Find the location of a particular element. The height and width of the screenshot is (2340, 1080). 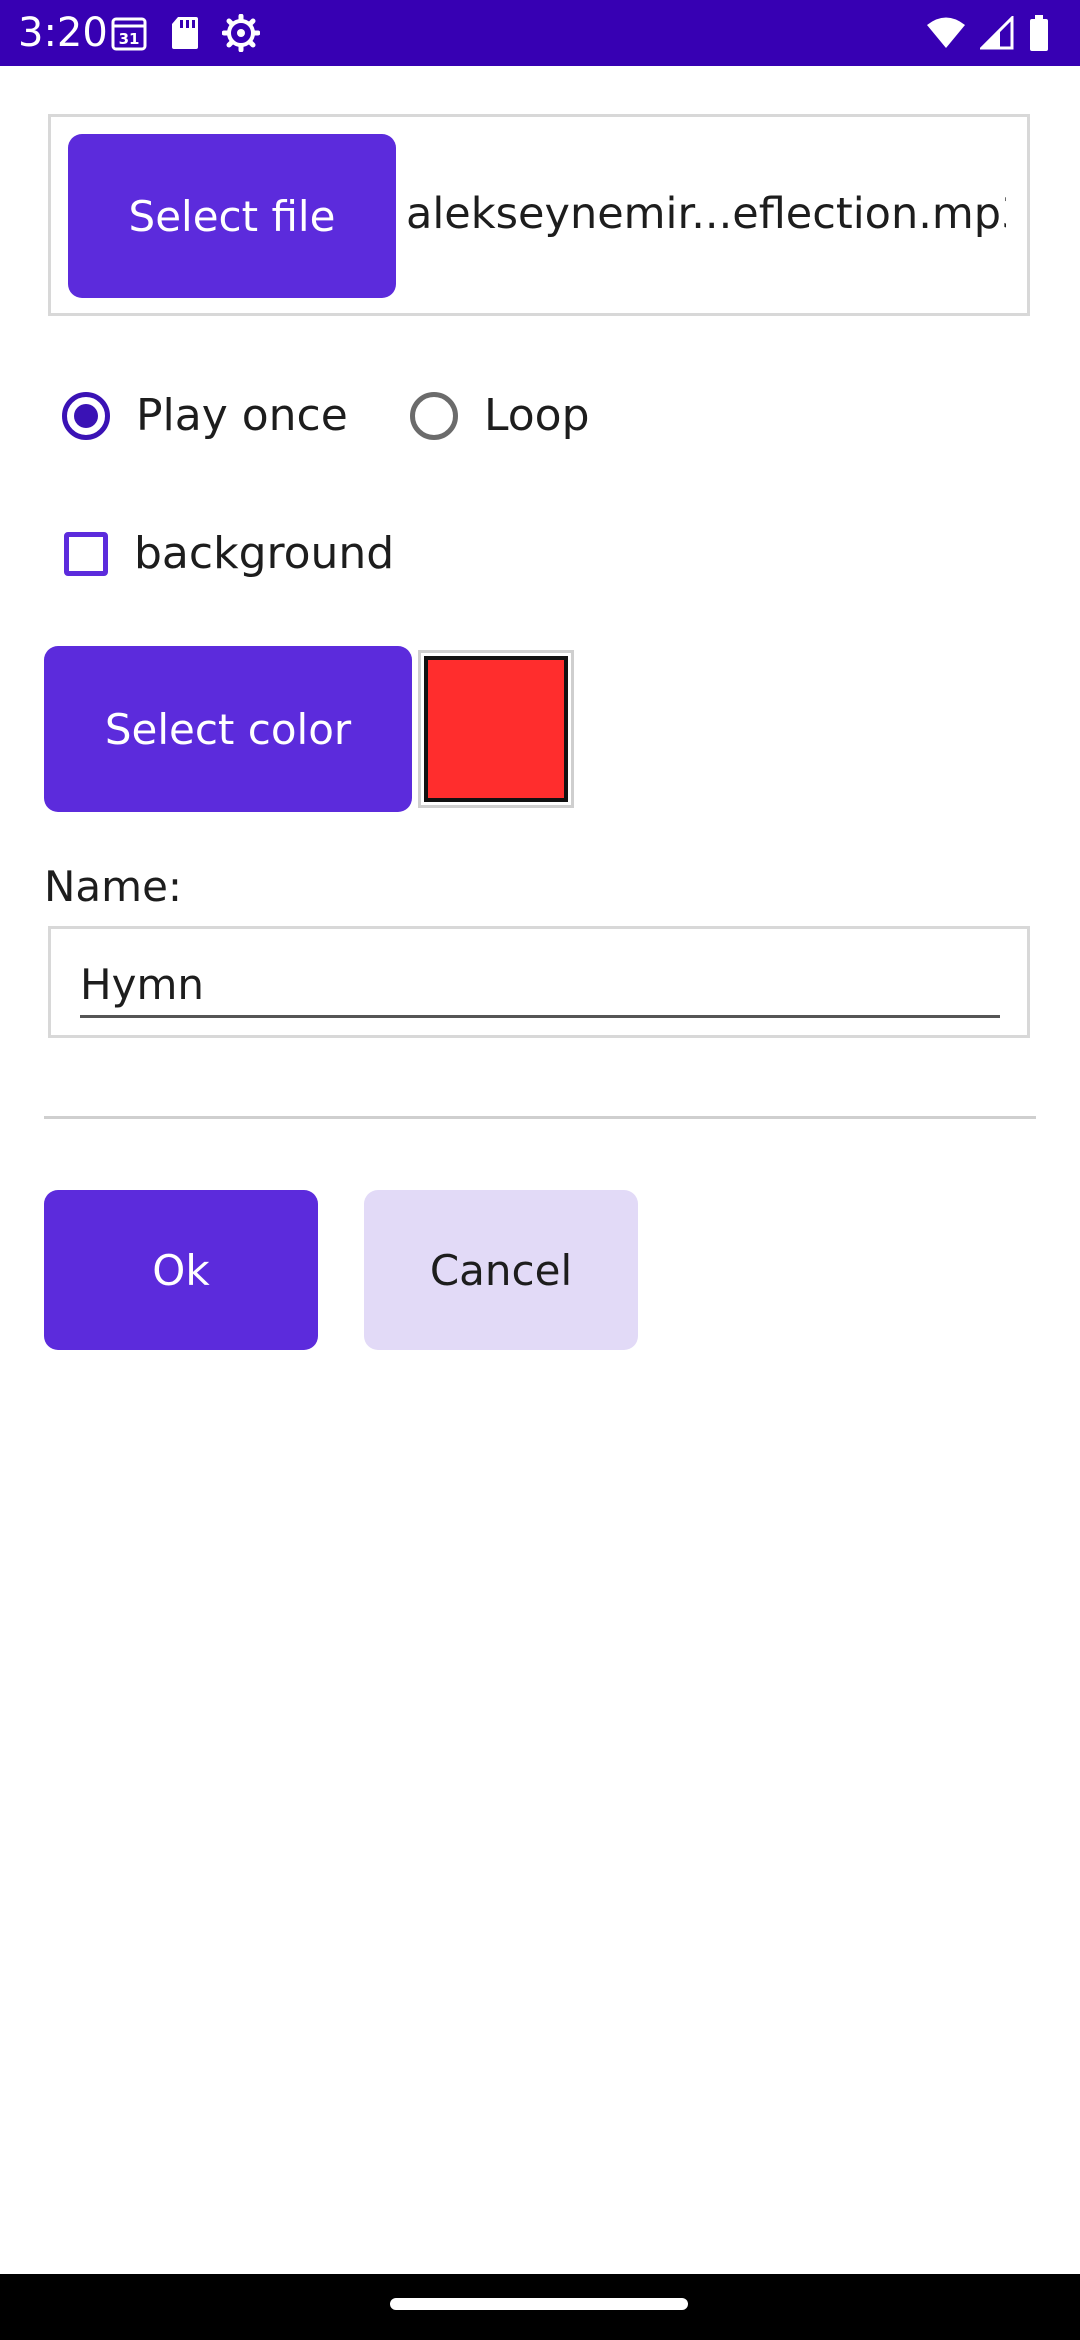

divider is located at coordinates (540, 1117).